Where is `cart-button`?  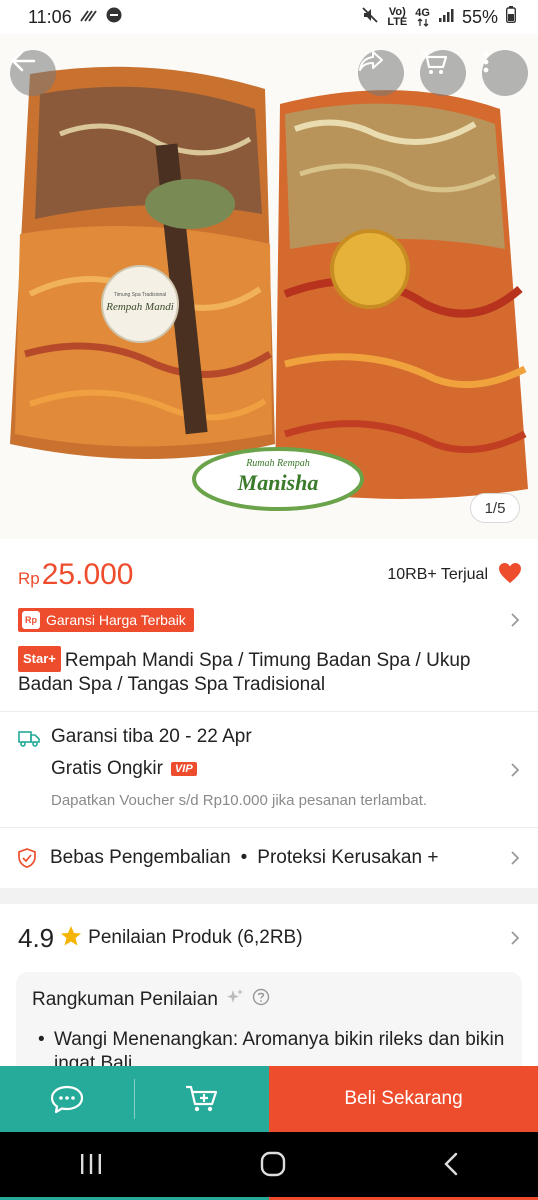 cart-button is located at coordinates (443, 73).